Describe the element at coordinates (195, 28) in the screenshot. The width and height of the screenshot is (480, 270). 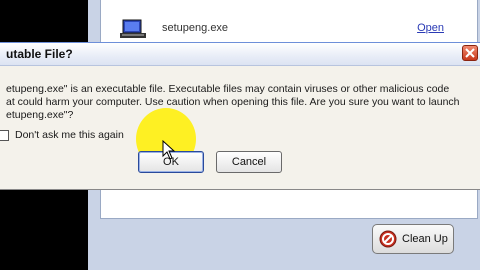
I see `download-filename: setupeng.exe` at that location.